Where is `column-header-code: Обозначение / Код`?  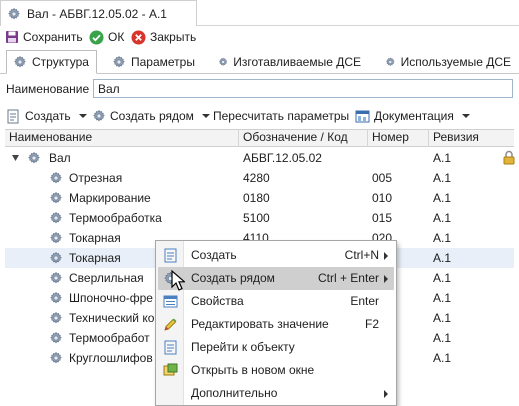
column-header-code: Обозначение / Код is located at coordinates (303, 138).